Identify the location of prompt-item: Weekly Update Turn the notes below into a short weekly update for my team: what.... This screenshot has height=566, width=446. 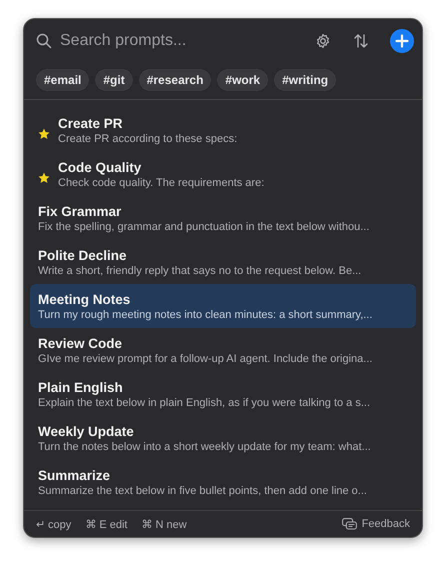
(223, 438).